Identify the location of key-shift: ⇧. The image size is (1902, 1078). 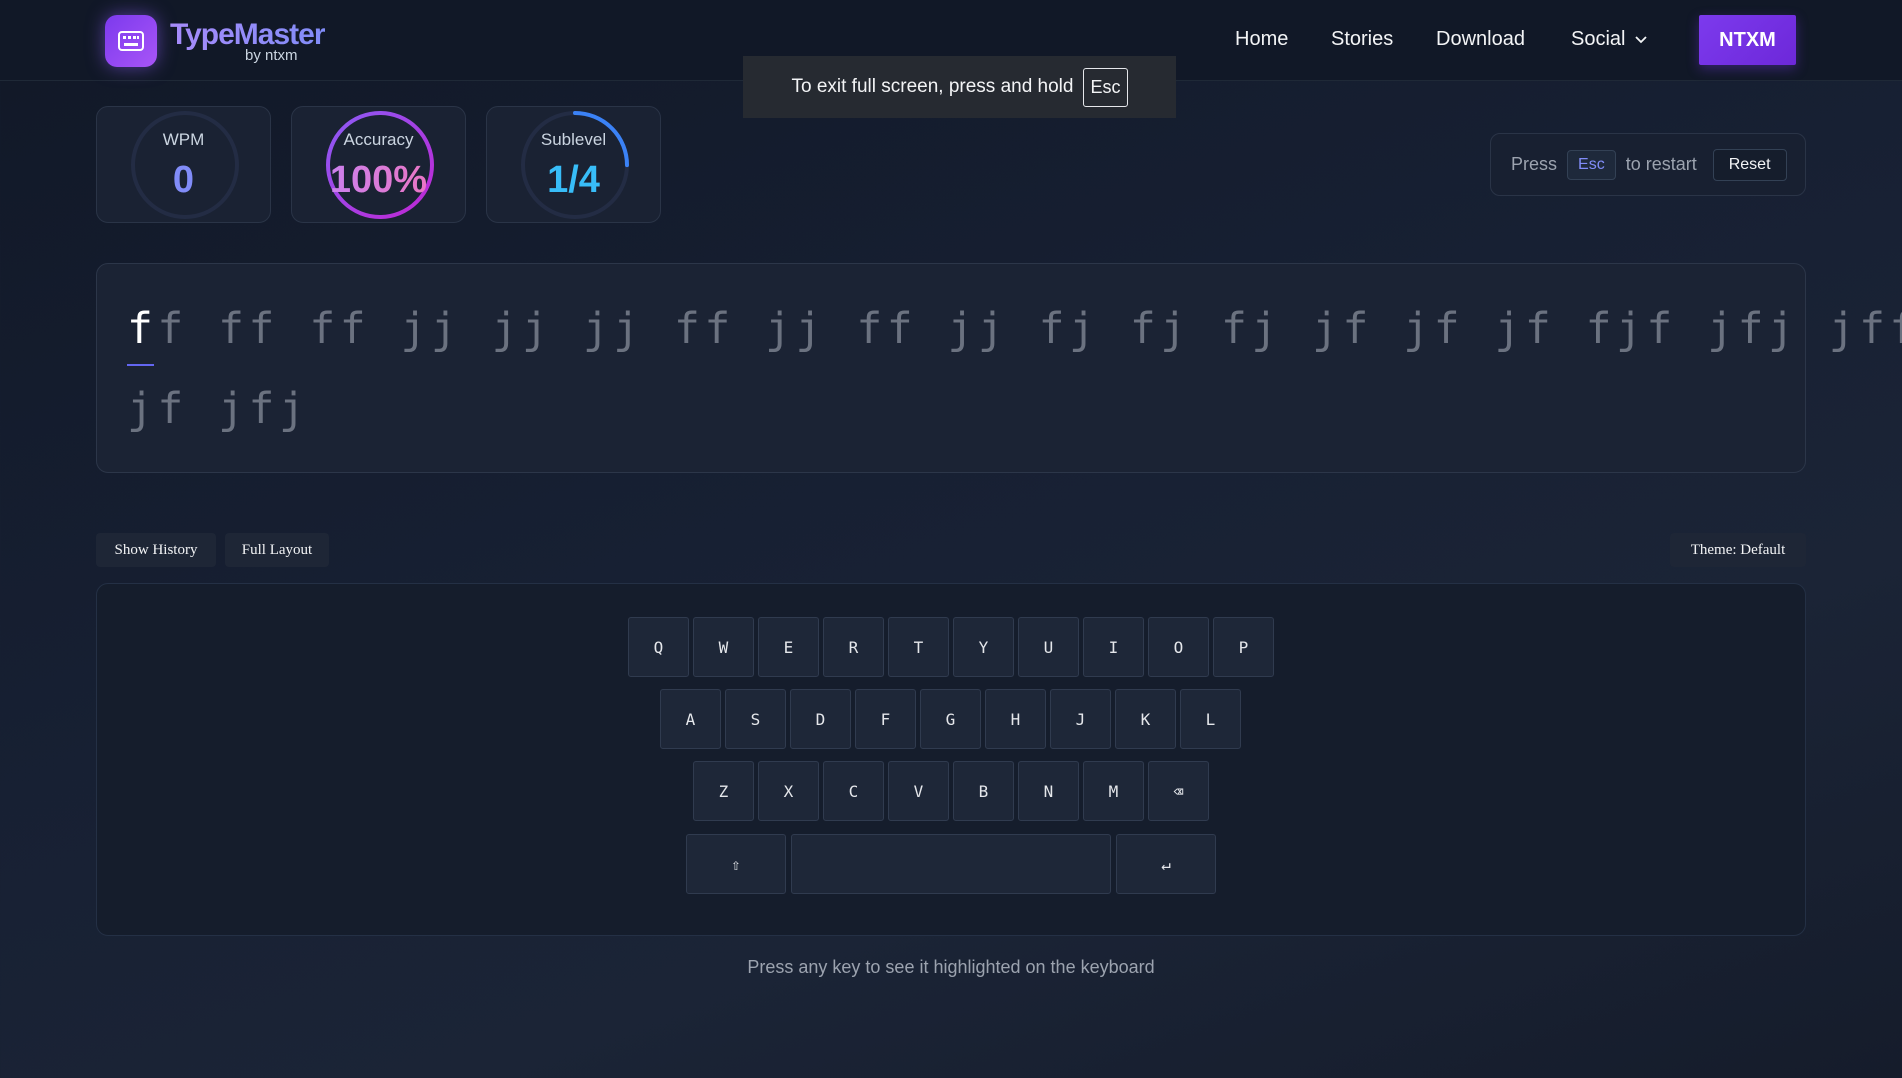
(736, 864).